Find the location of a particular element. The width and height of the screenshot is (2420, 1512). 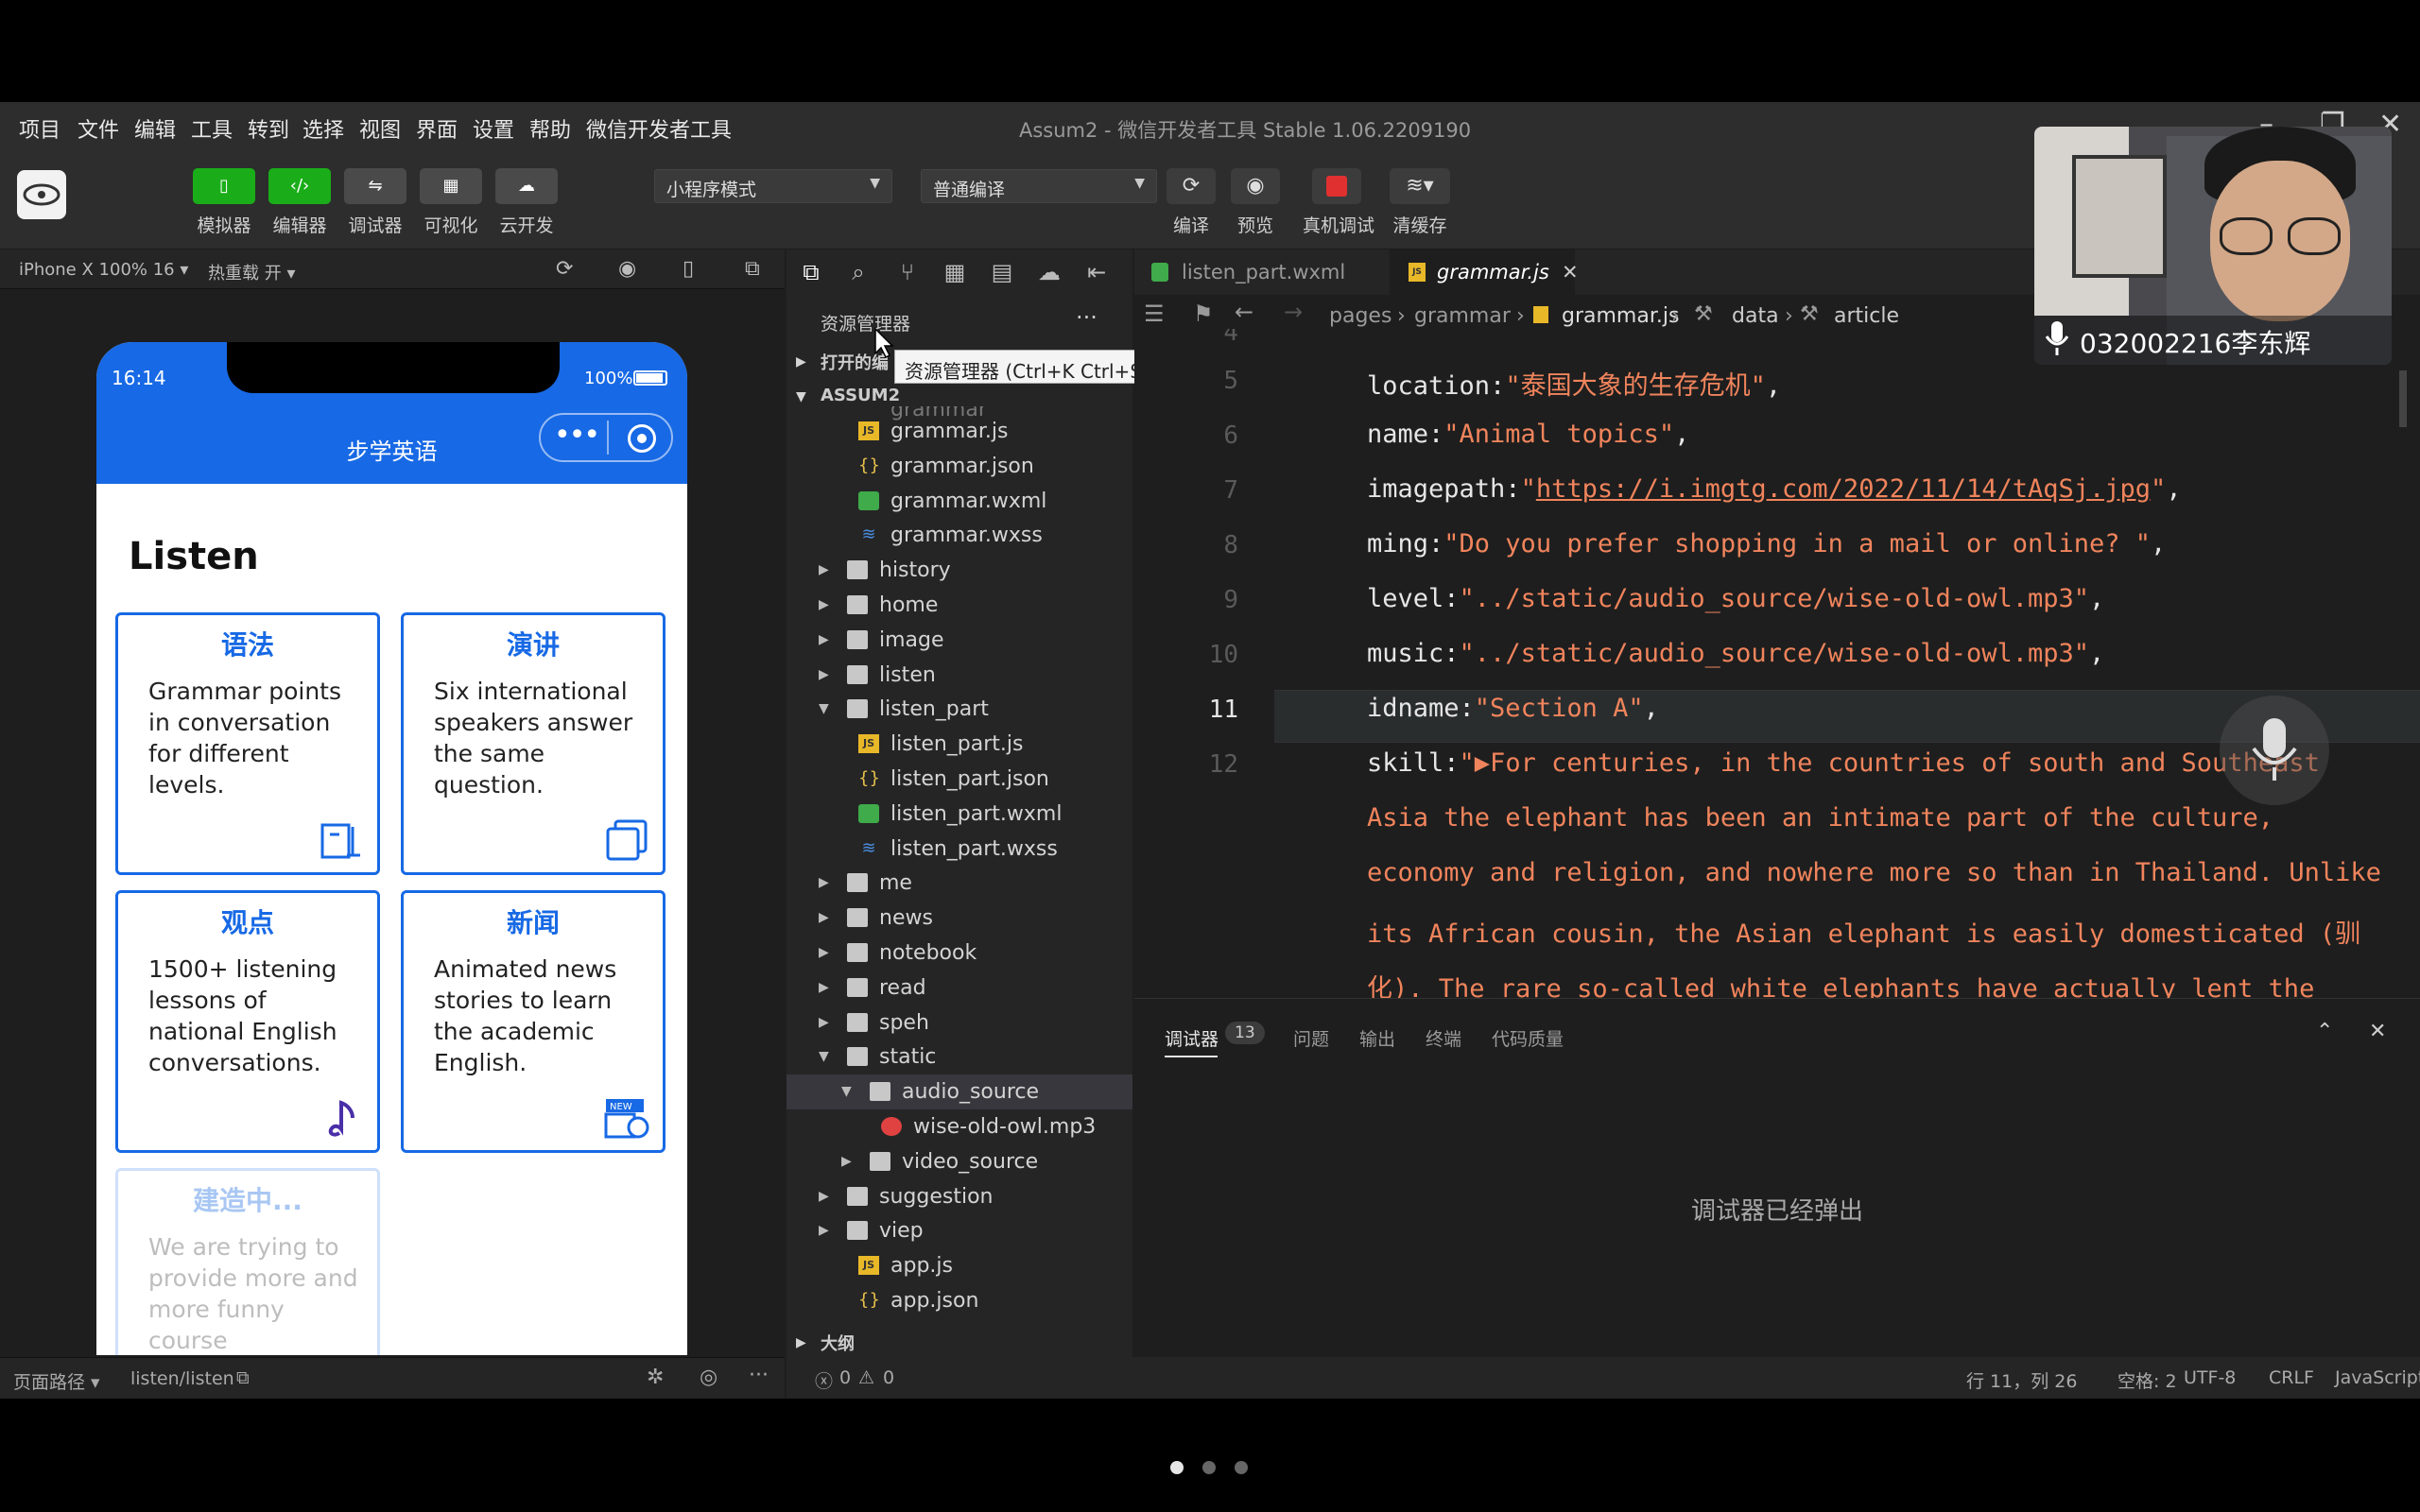

tree-item: ▶ read is located at coordinates (959, 988).